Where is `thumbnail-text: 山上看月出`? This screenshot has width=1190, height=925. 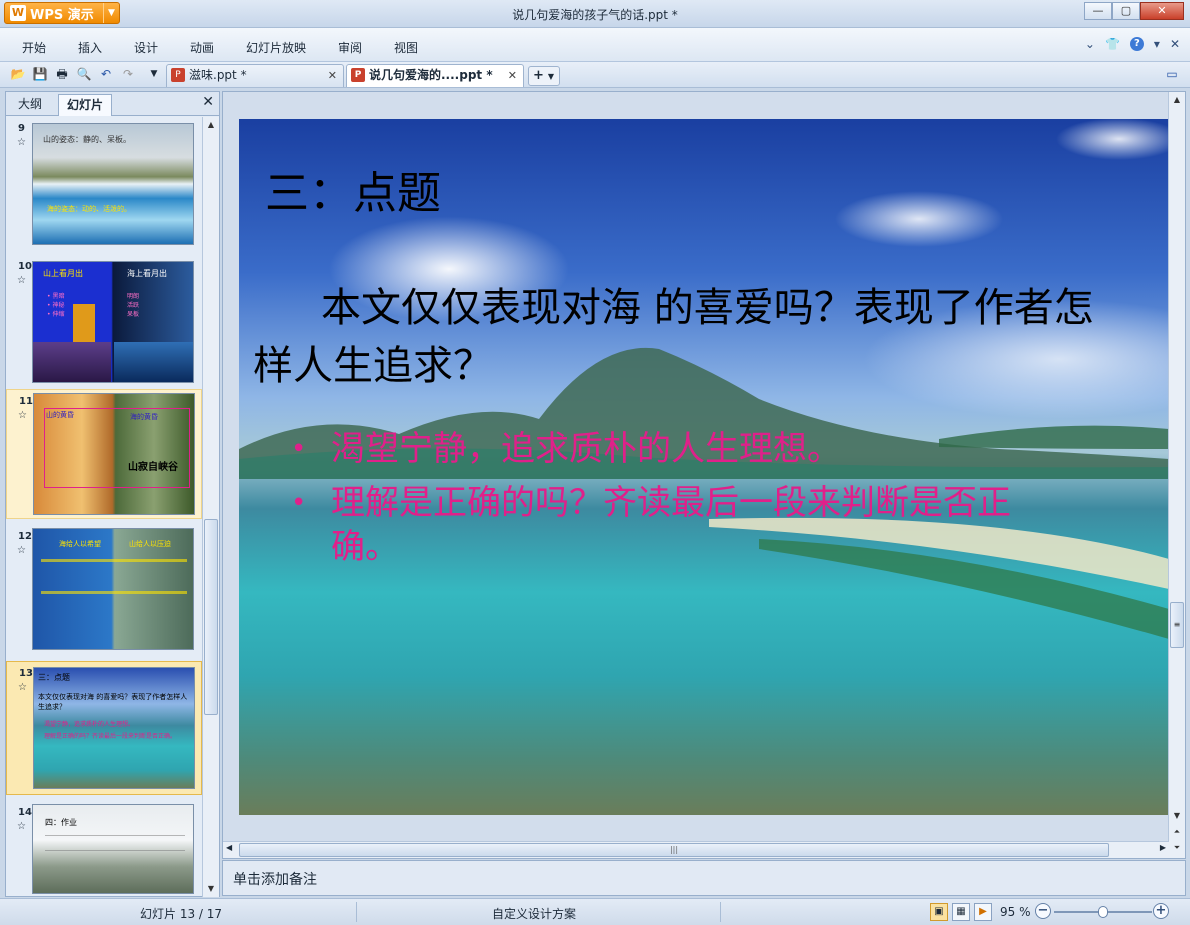 thumbnail-text: 山上看月出 is located at coordinates (63, 273).